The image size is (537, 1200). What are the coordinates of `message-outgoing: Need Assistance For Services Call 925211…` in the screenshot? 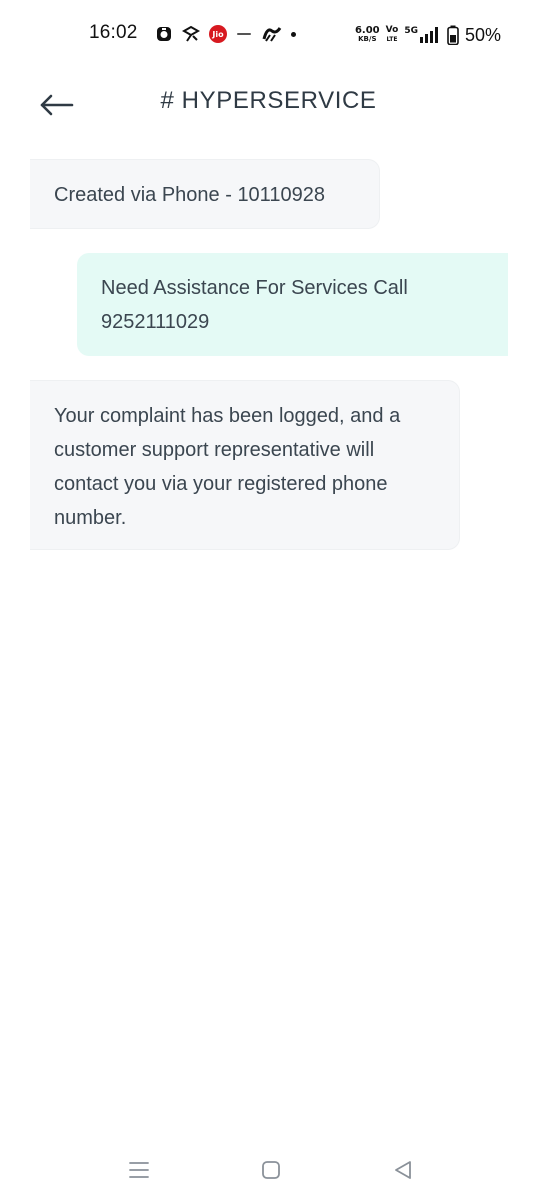 It's located at (292, 304).